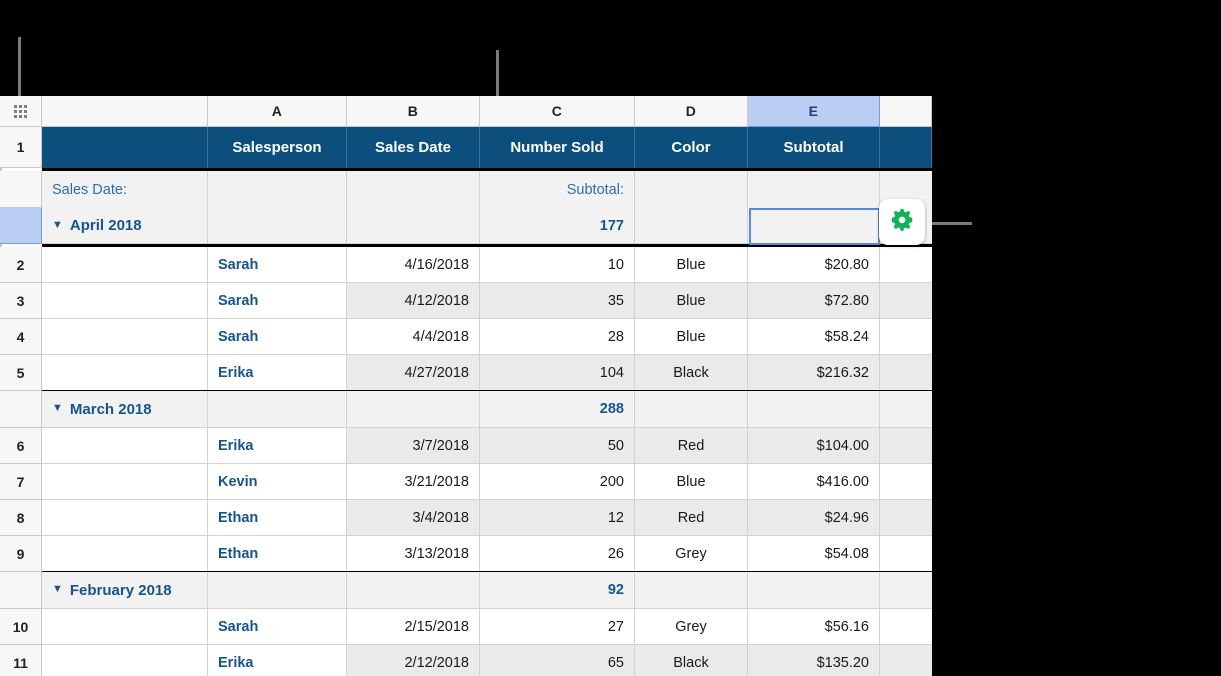 The height and width of the screenshot is (676, 1221). What do you see at coordinates (814, 482) in the screenshot?
I see `cell-subtotal-r7: $416.00` at bounding box center [814, 482].